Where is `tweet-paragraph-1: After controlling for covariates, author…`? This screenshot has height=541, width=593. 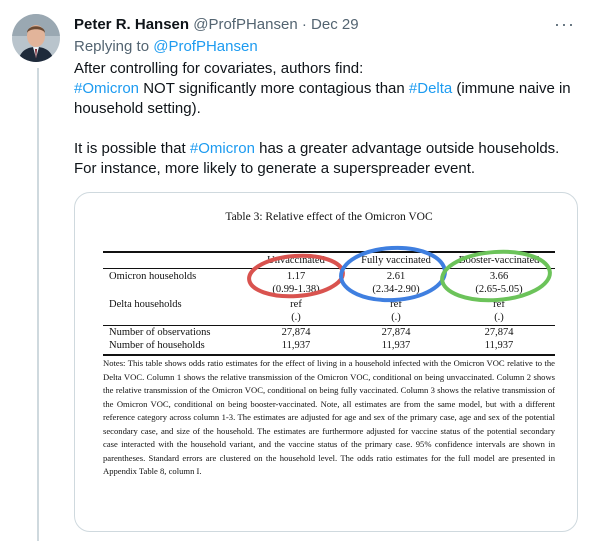
tweet-paragraph-1: After controlling for covariates, author… is located at coordinates (326, 89).